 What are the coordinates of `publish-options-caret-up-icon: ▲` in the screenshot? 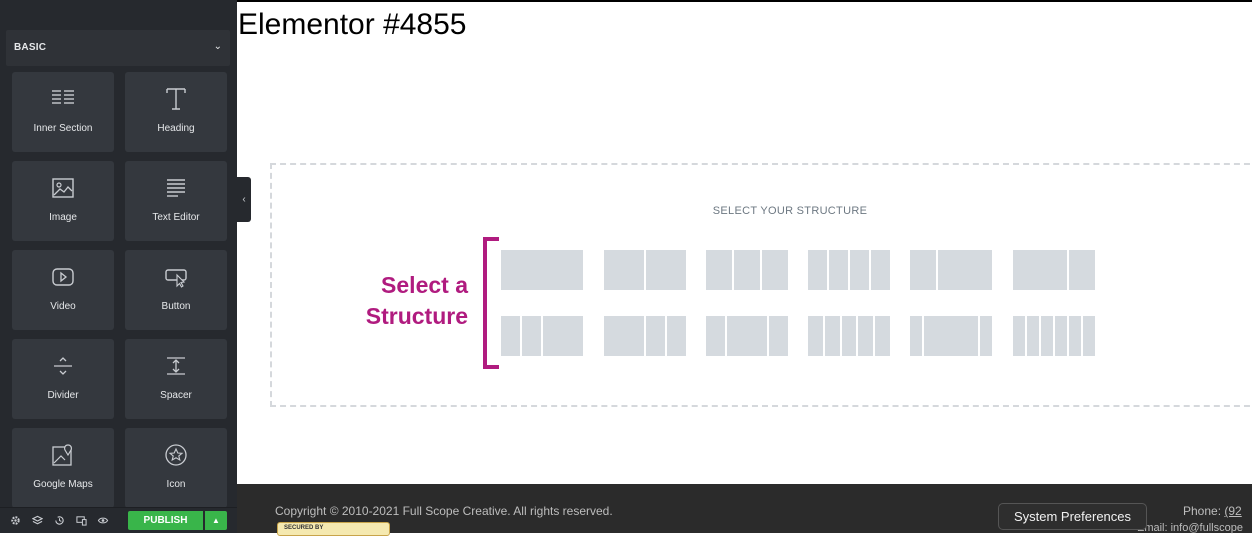 It's located at (216, 520).